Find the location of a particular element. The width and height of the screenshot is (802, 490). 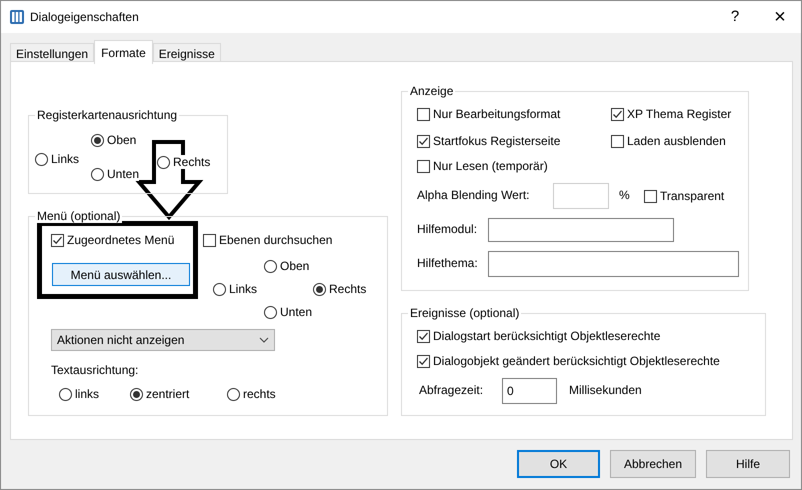

checkbox: Dialogstart berücksichtigt Objektleserechte is located at coordinates (538, 336).